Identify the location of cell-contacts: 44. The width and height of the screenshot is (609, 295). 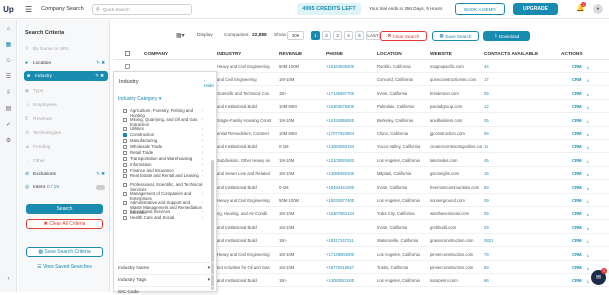
(486, 66).